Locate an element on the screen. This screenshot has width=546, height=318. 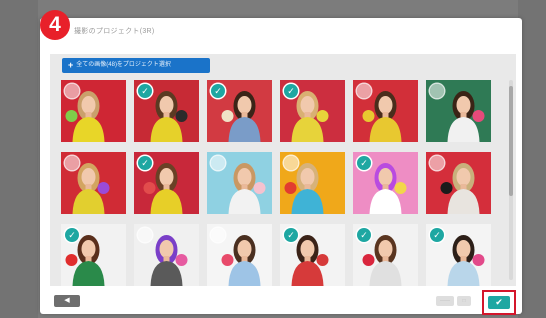
select-all-button: + 全ての画像(48)をプロジェクト選択 is located at coordinates (136, 65).